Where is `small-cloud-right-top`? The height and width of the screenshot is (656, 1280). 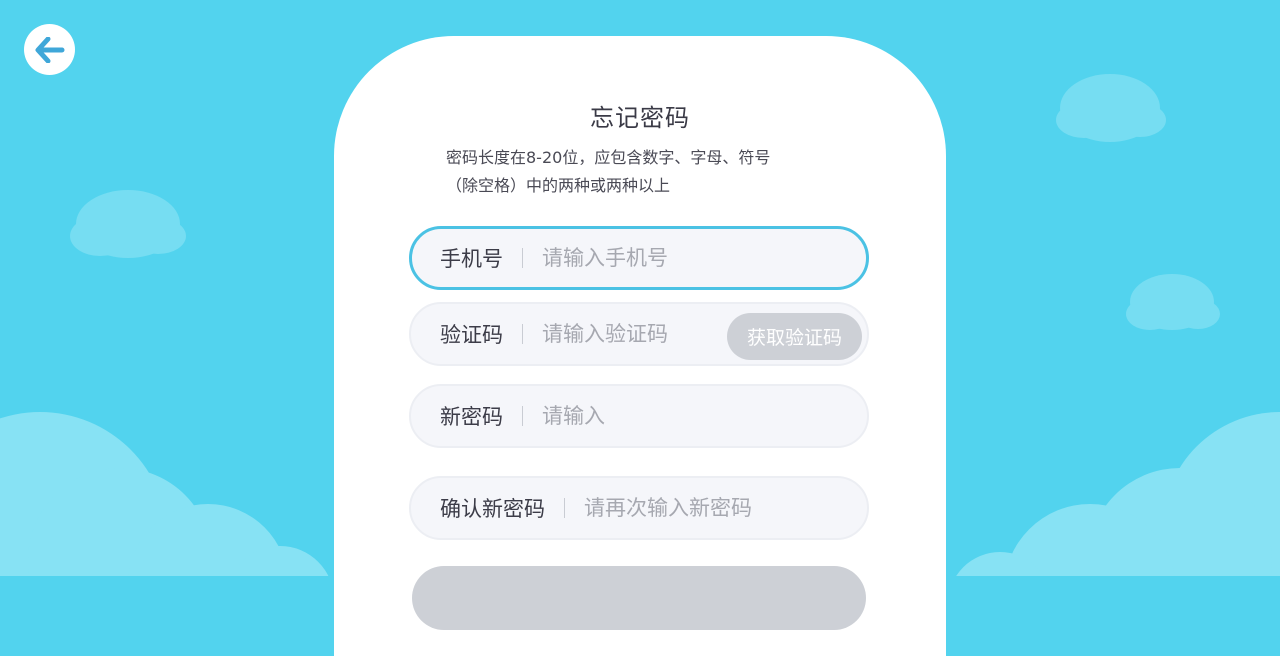 small-cloud-right-top is located at coordinates (1111, 108).